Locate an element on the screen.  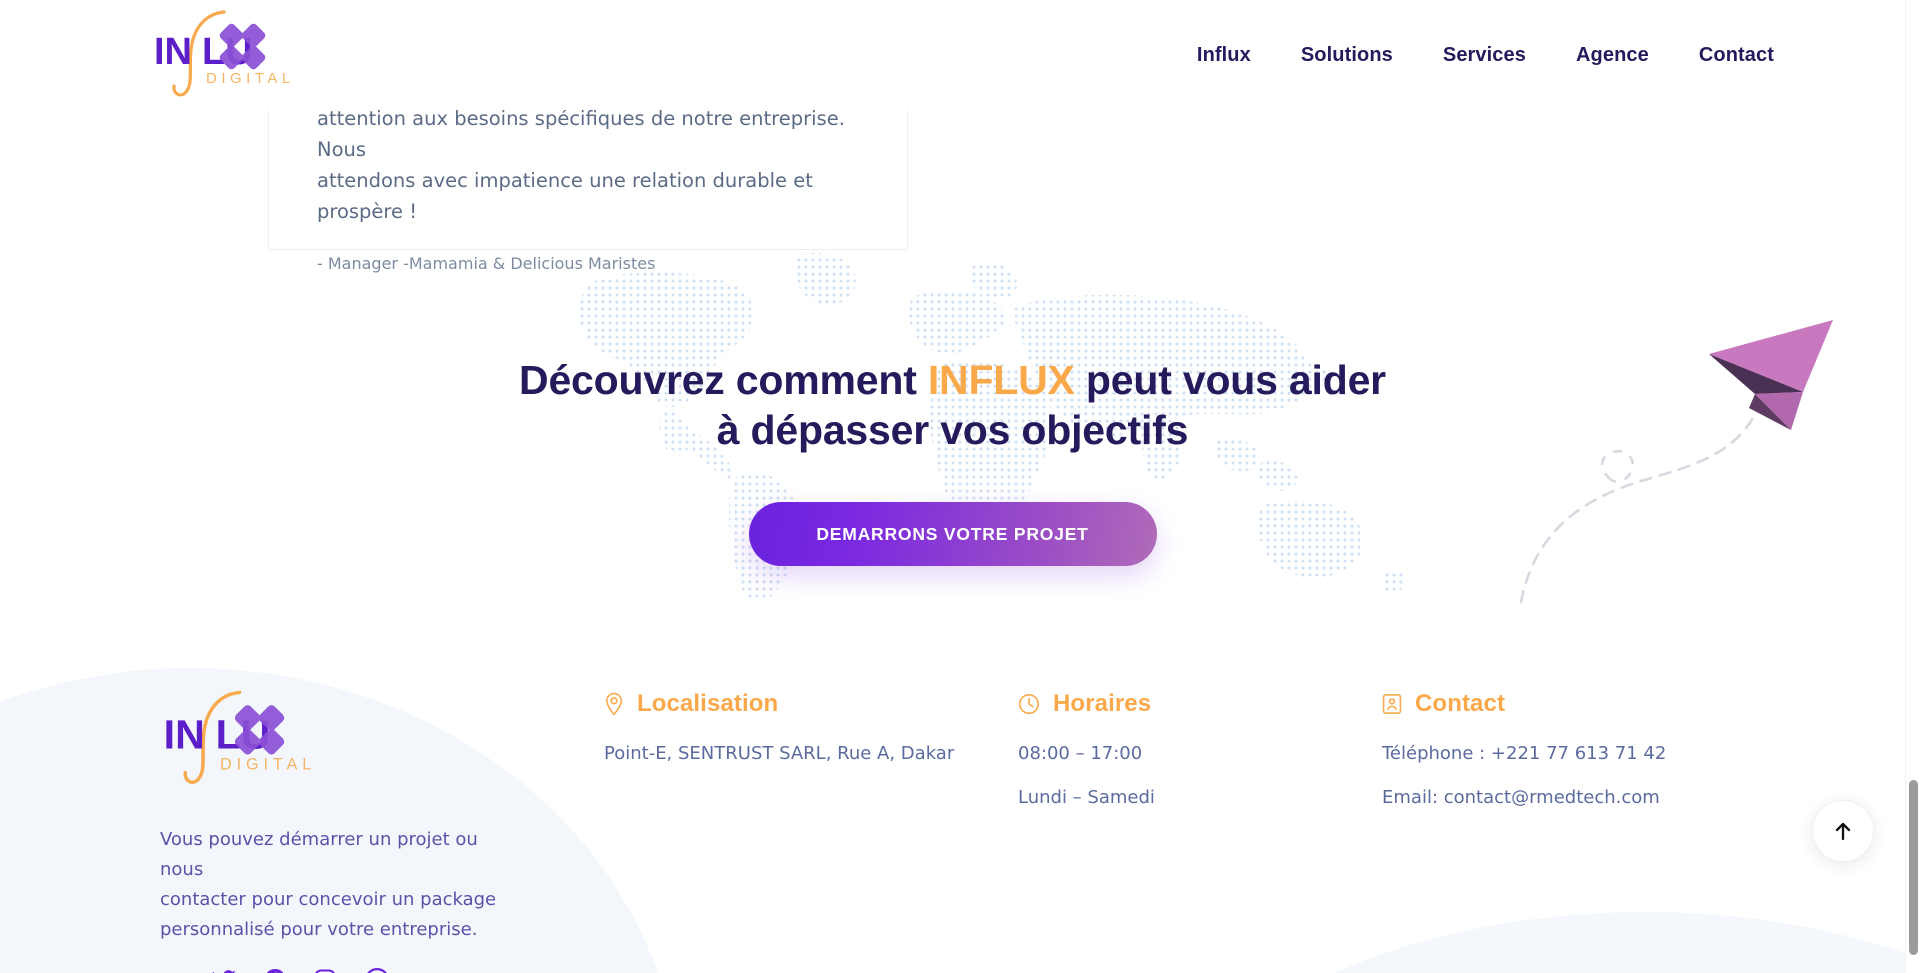
main-nav: Influx Solutions Services Agence Contact is located at coordinates (1485, 55).